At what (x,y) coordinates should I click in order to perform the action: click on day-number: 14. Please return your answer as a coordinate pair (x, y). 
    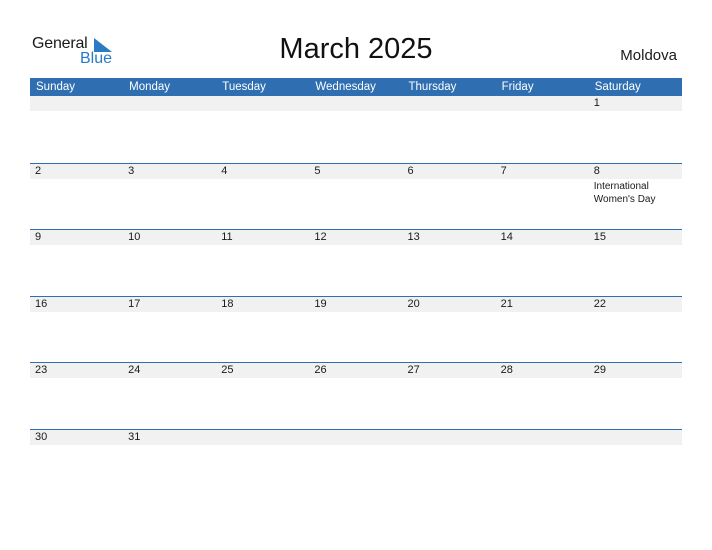
    Looking at the image, I should click on (506, 237).